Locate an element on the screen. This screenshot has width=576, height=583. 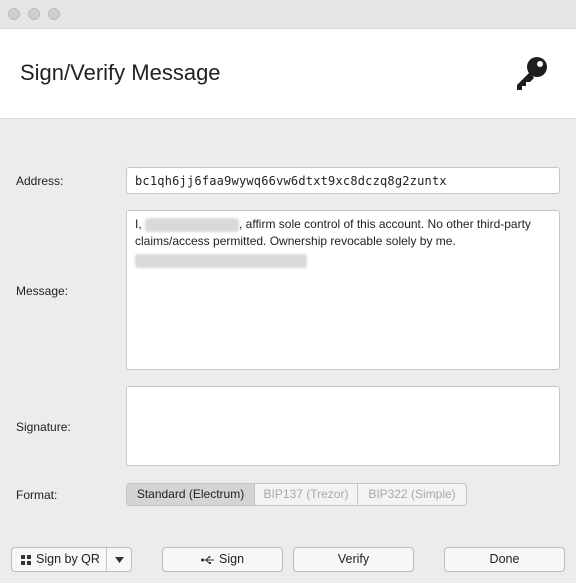
signature-textarea is located at coordinates (343, 426).